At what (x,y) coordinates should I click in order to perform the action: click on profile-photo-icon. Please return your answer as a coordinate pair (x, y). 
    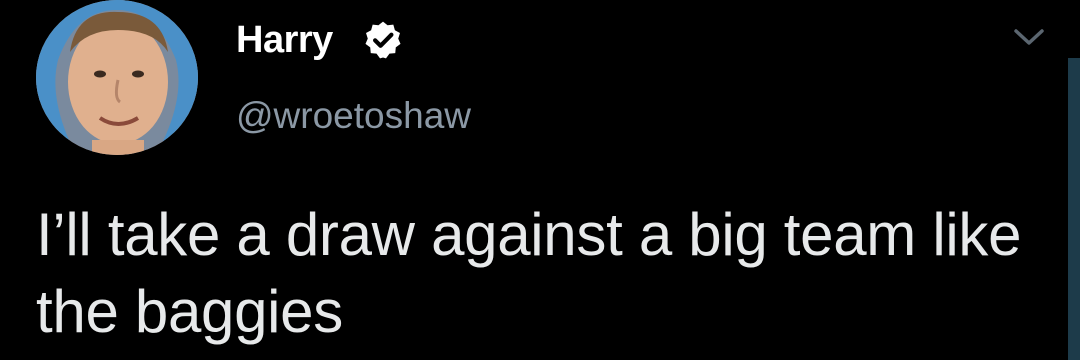
    Looking at the image, I should click on (117, 77).